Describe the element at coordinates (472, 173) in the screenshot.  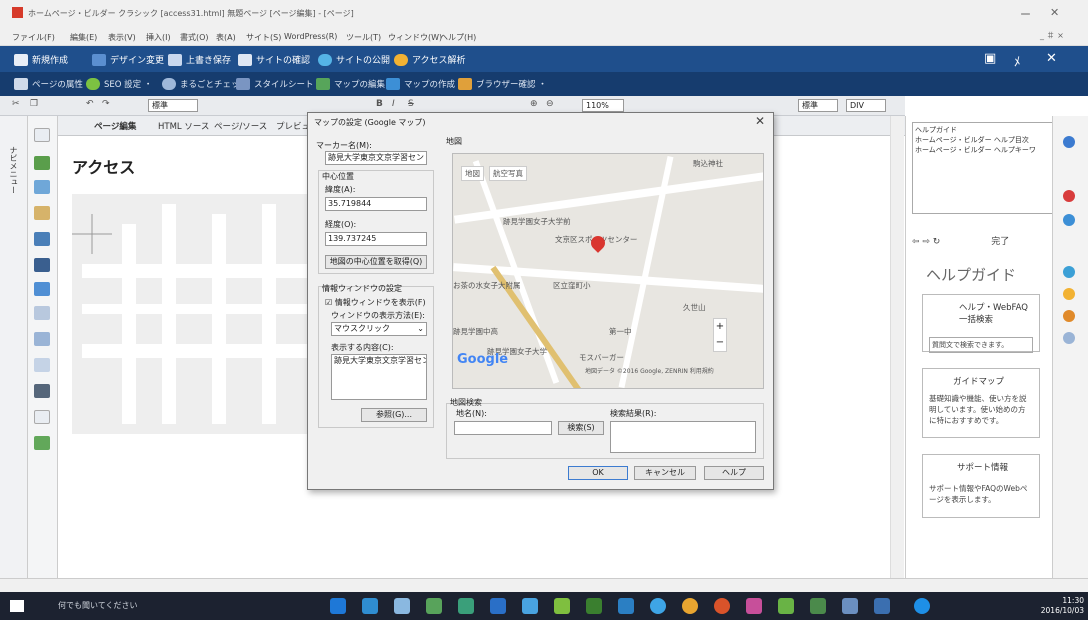
I see `map-tab-map: 地図` at that location.